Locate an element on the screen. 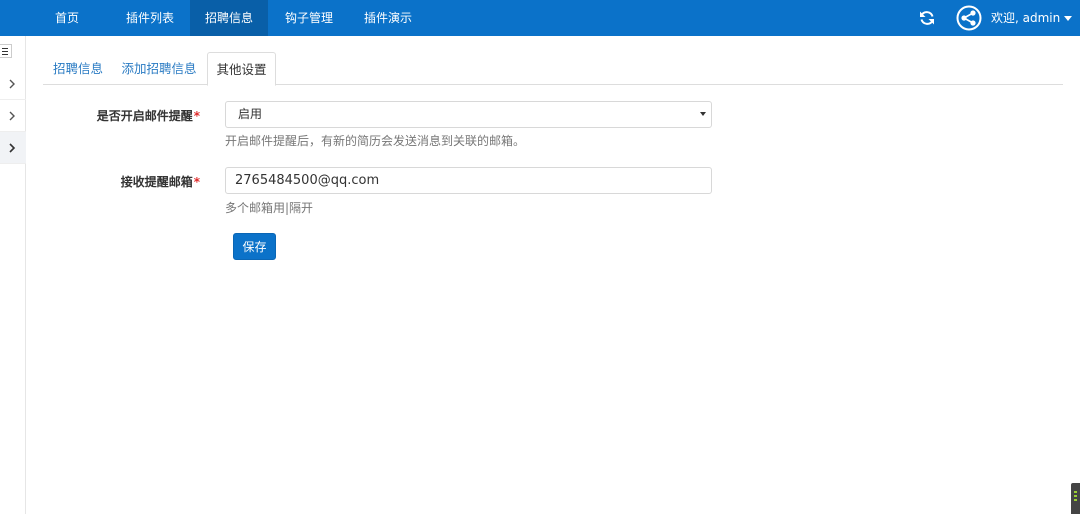 The width and height of the screenshot is (1080, 514). tab-bar: 招聘信息 添加招聘信息 其他设置 is located at coordinates (553, 69).